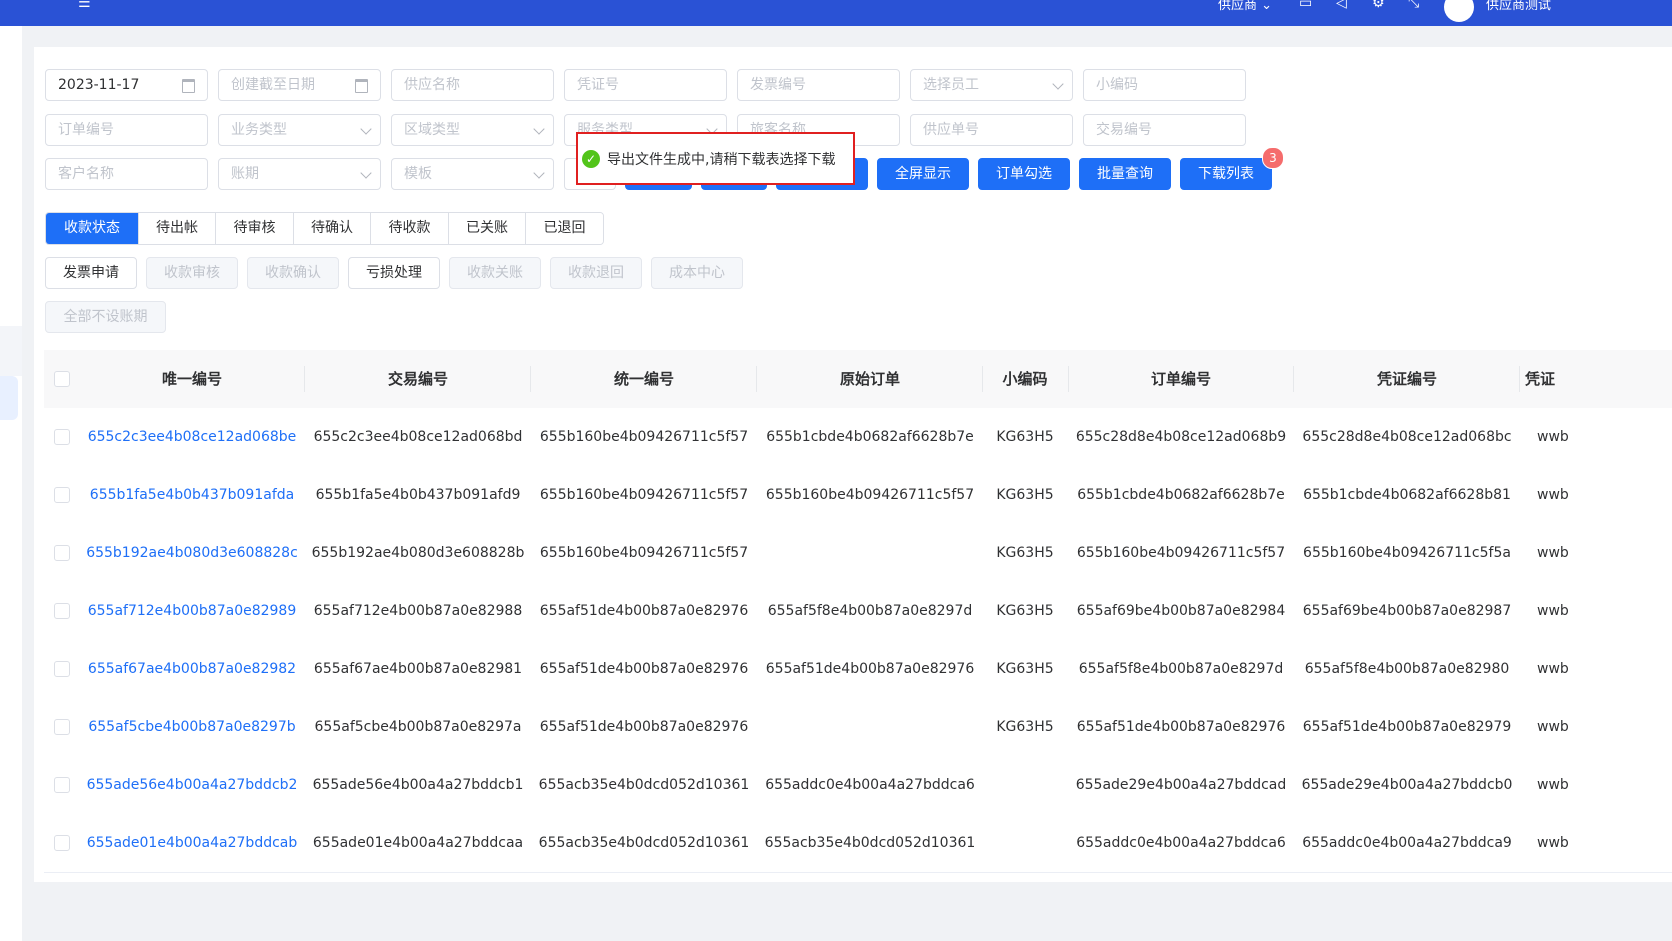  I want to click on unique-id-link: 655b1fa5e4b0b437b091afda, so click(192, 495).